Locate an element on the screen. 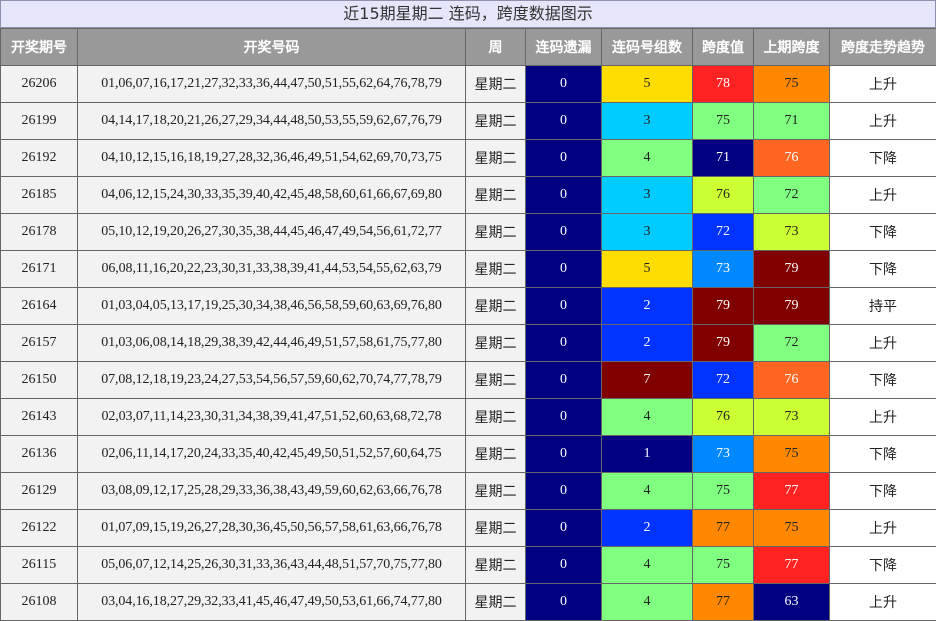 Image resolution: width=936 pixels, height=621 pixels. prev-span-cell: 72 is located at coordinates (792, 195).